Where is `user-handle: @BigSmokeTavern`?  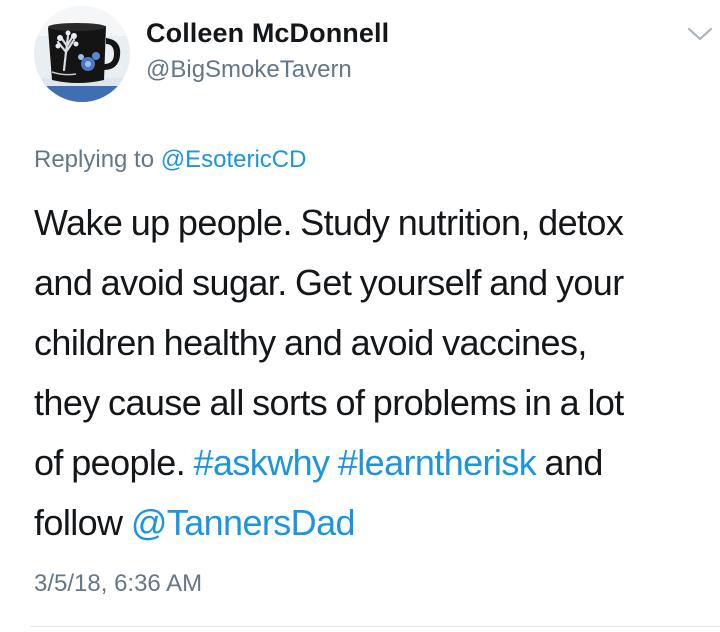 user-handle: @BigSmokeTavern is located at coordinates (249, 70).